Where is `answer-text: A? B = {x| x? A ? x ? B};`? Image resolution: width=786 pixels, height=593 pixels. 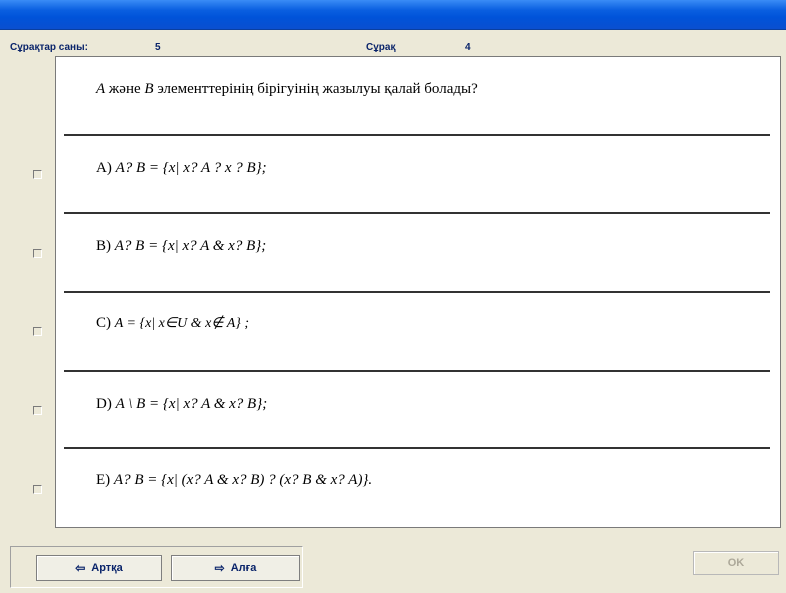 answer-text: A? B = {x| x? A ? x ? B}; is located at coordinates (191, 168).